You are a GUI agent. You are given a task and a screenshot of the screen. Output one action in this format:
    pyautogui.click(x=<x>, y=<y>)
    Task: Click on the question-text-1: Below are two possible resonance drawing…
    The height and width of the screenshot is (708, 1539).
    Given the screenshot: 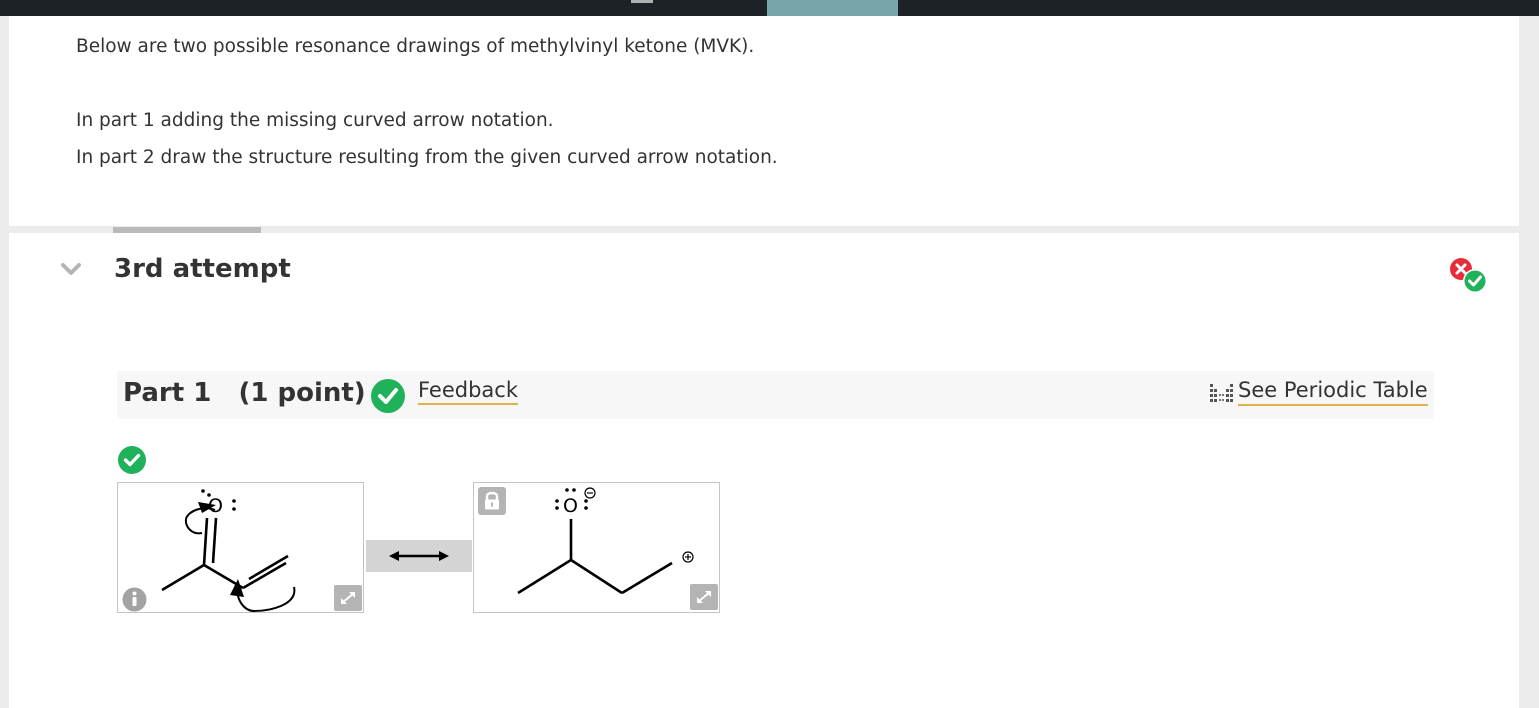 What is the action you would take?
    pyautogui.click(x=415, y=46)
    